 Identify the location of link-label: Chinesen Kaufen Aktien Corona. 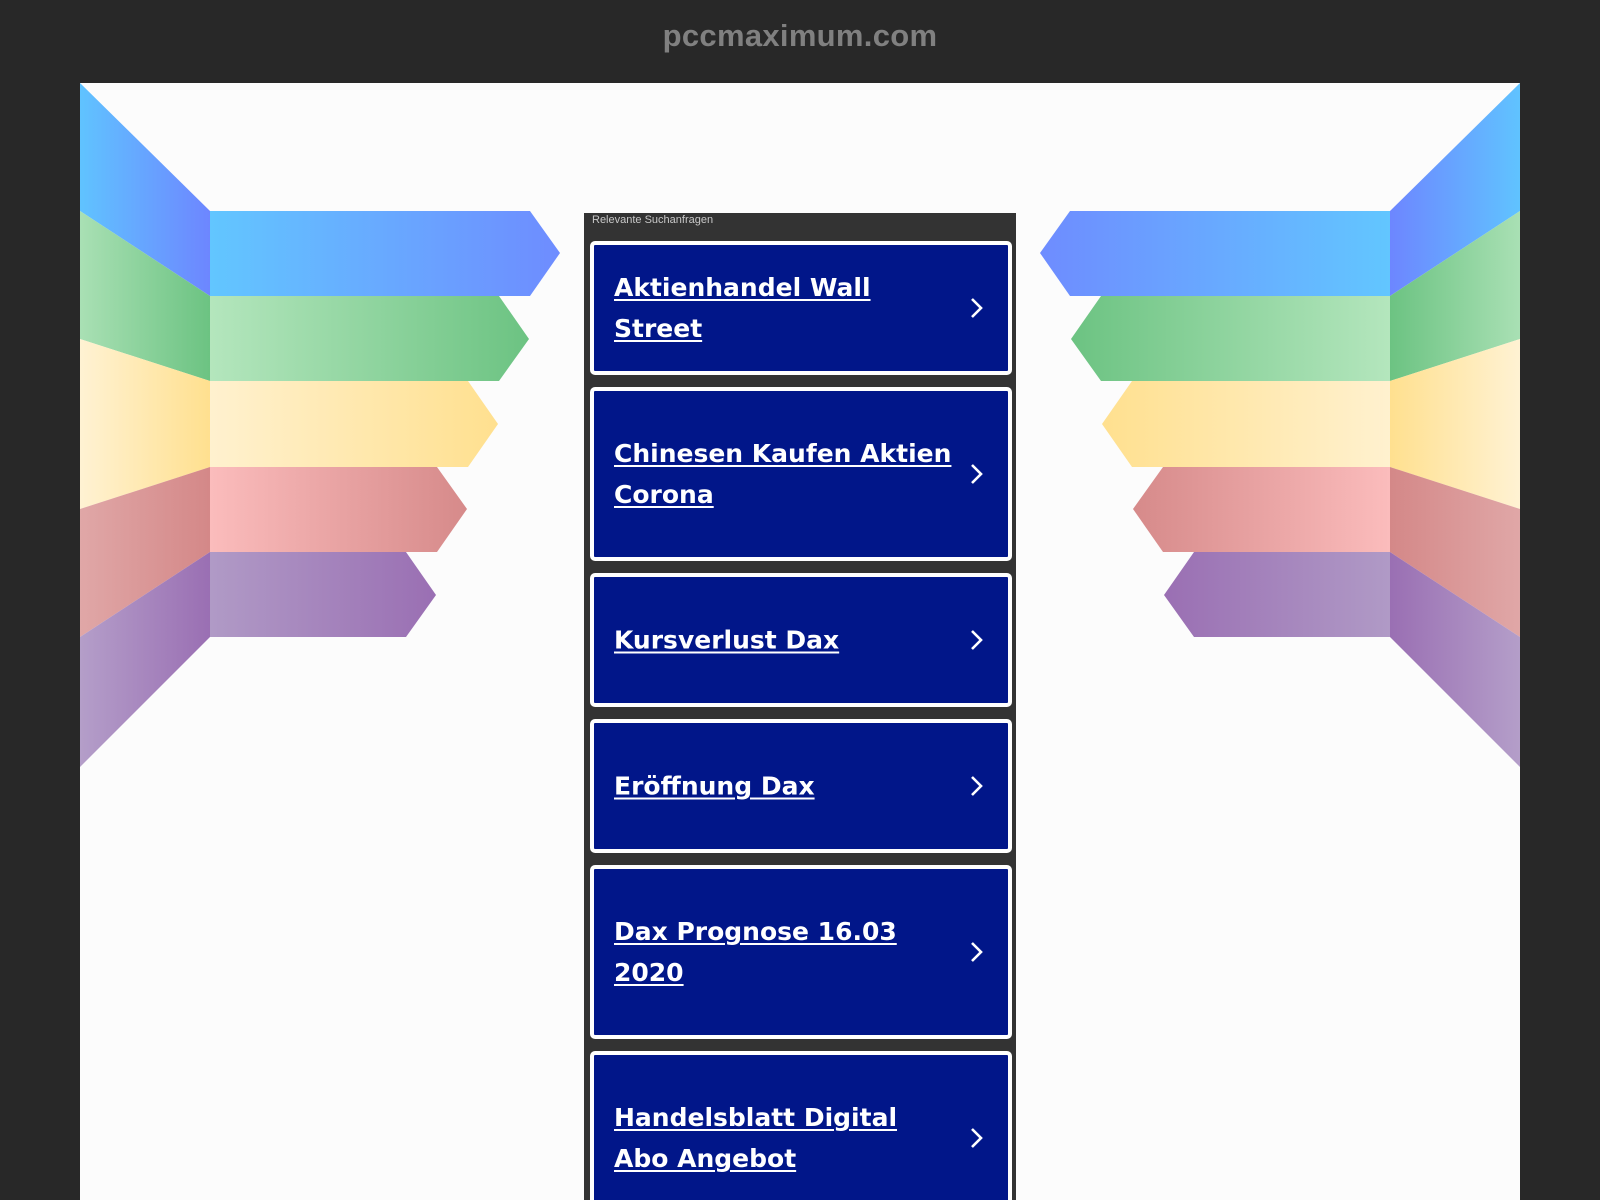
(784, 474).